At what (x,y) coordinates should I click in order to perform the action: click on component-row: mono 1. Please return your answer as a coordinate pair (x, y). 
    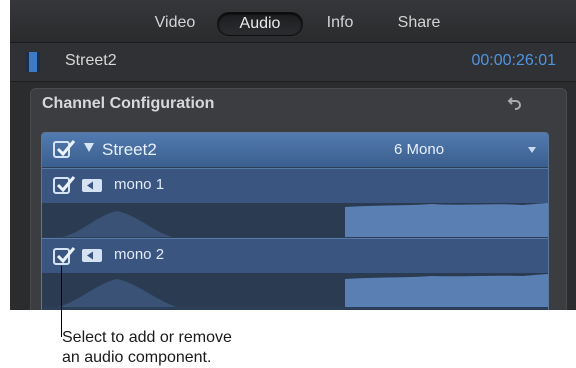
    Looking at the image, I should click on (295, 185).